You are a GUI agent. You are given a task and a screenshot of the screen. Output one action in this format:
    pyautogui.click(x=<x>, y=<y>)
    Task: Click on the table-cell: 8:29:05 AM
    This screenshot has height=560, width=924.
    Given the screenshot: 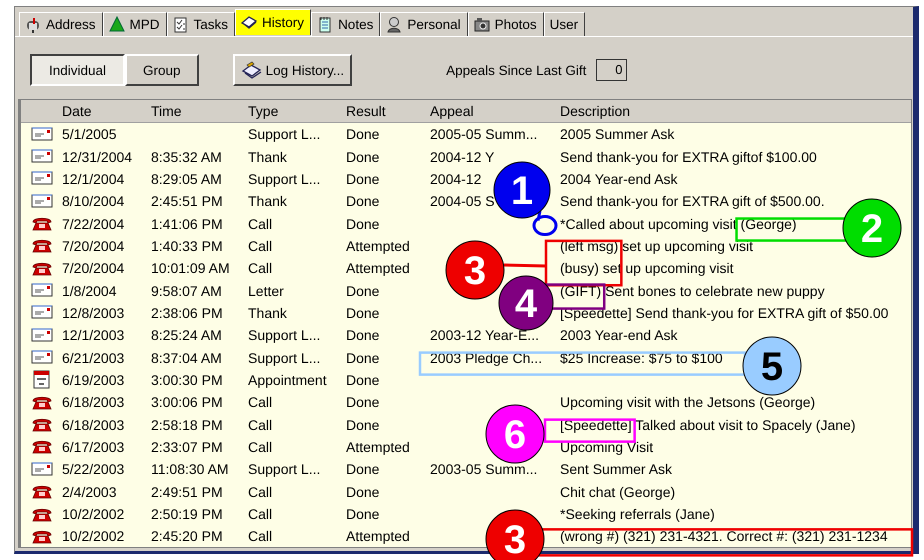 What is the action you would take?
    pyautogui.click(x=186, y=178)
    